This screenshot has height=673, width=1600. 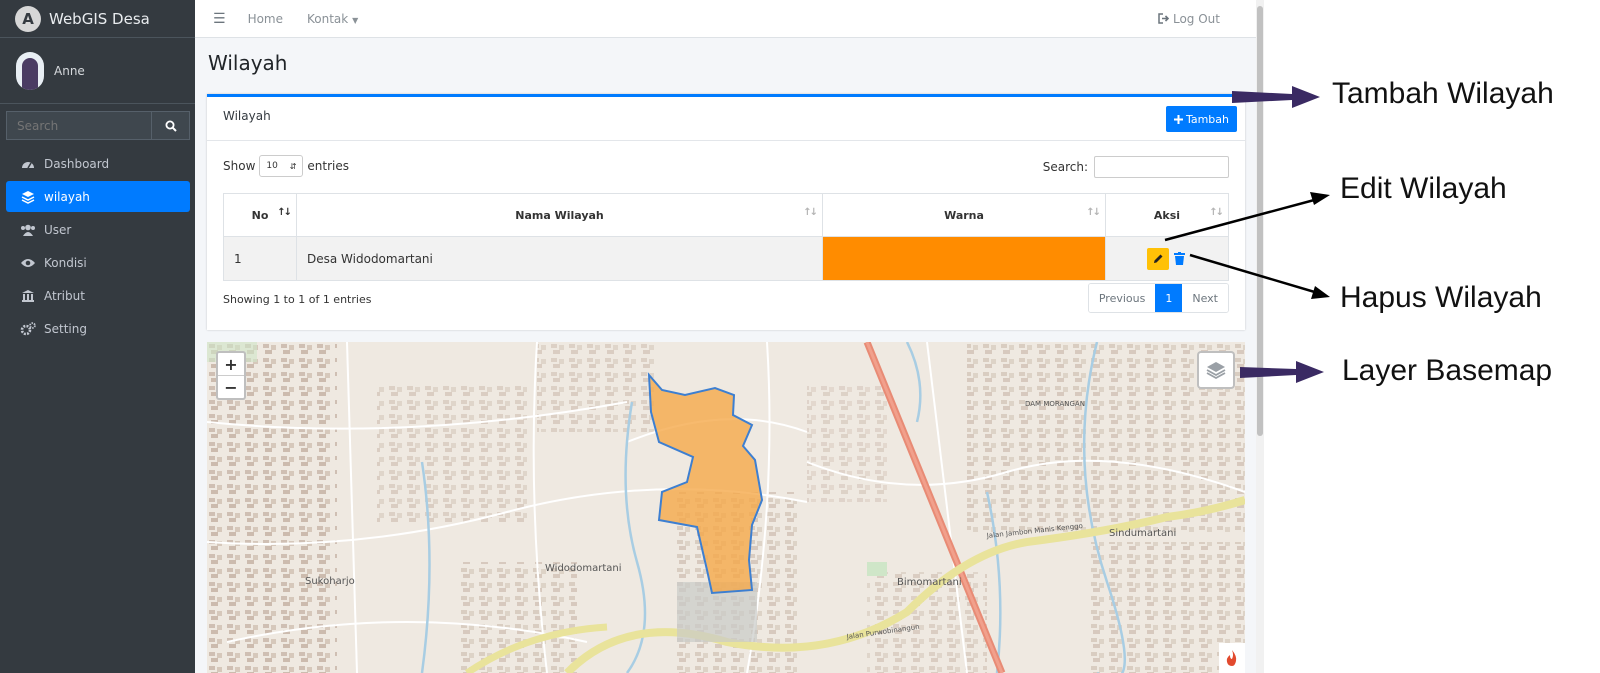 I want to click on callout-layer-basemap: Layer Basemap, so click(x=1447, y=370).